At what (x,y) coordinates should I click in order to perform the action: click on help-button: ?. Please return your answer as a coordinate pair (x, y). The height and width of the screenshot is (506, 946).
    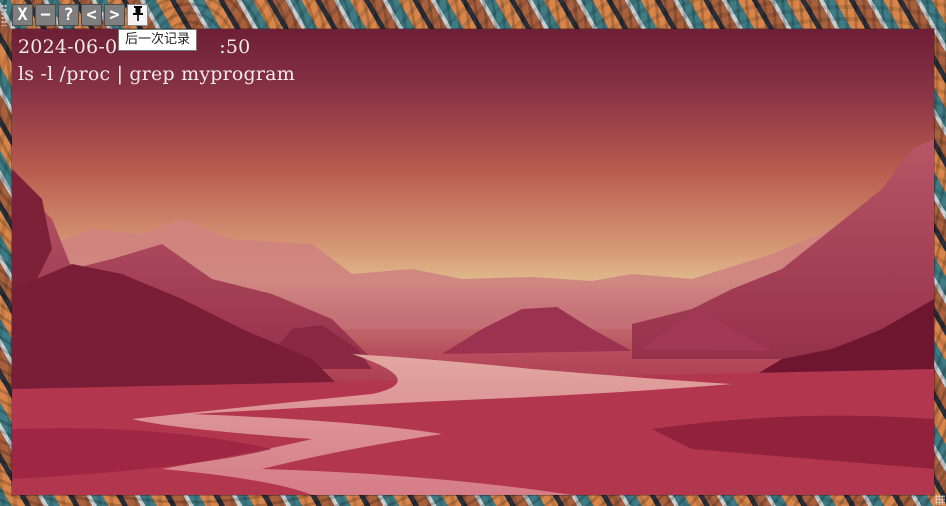
    Looking at the image, I should click on (68, 15).